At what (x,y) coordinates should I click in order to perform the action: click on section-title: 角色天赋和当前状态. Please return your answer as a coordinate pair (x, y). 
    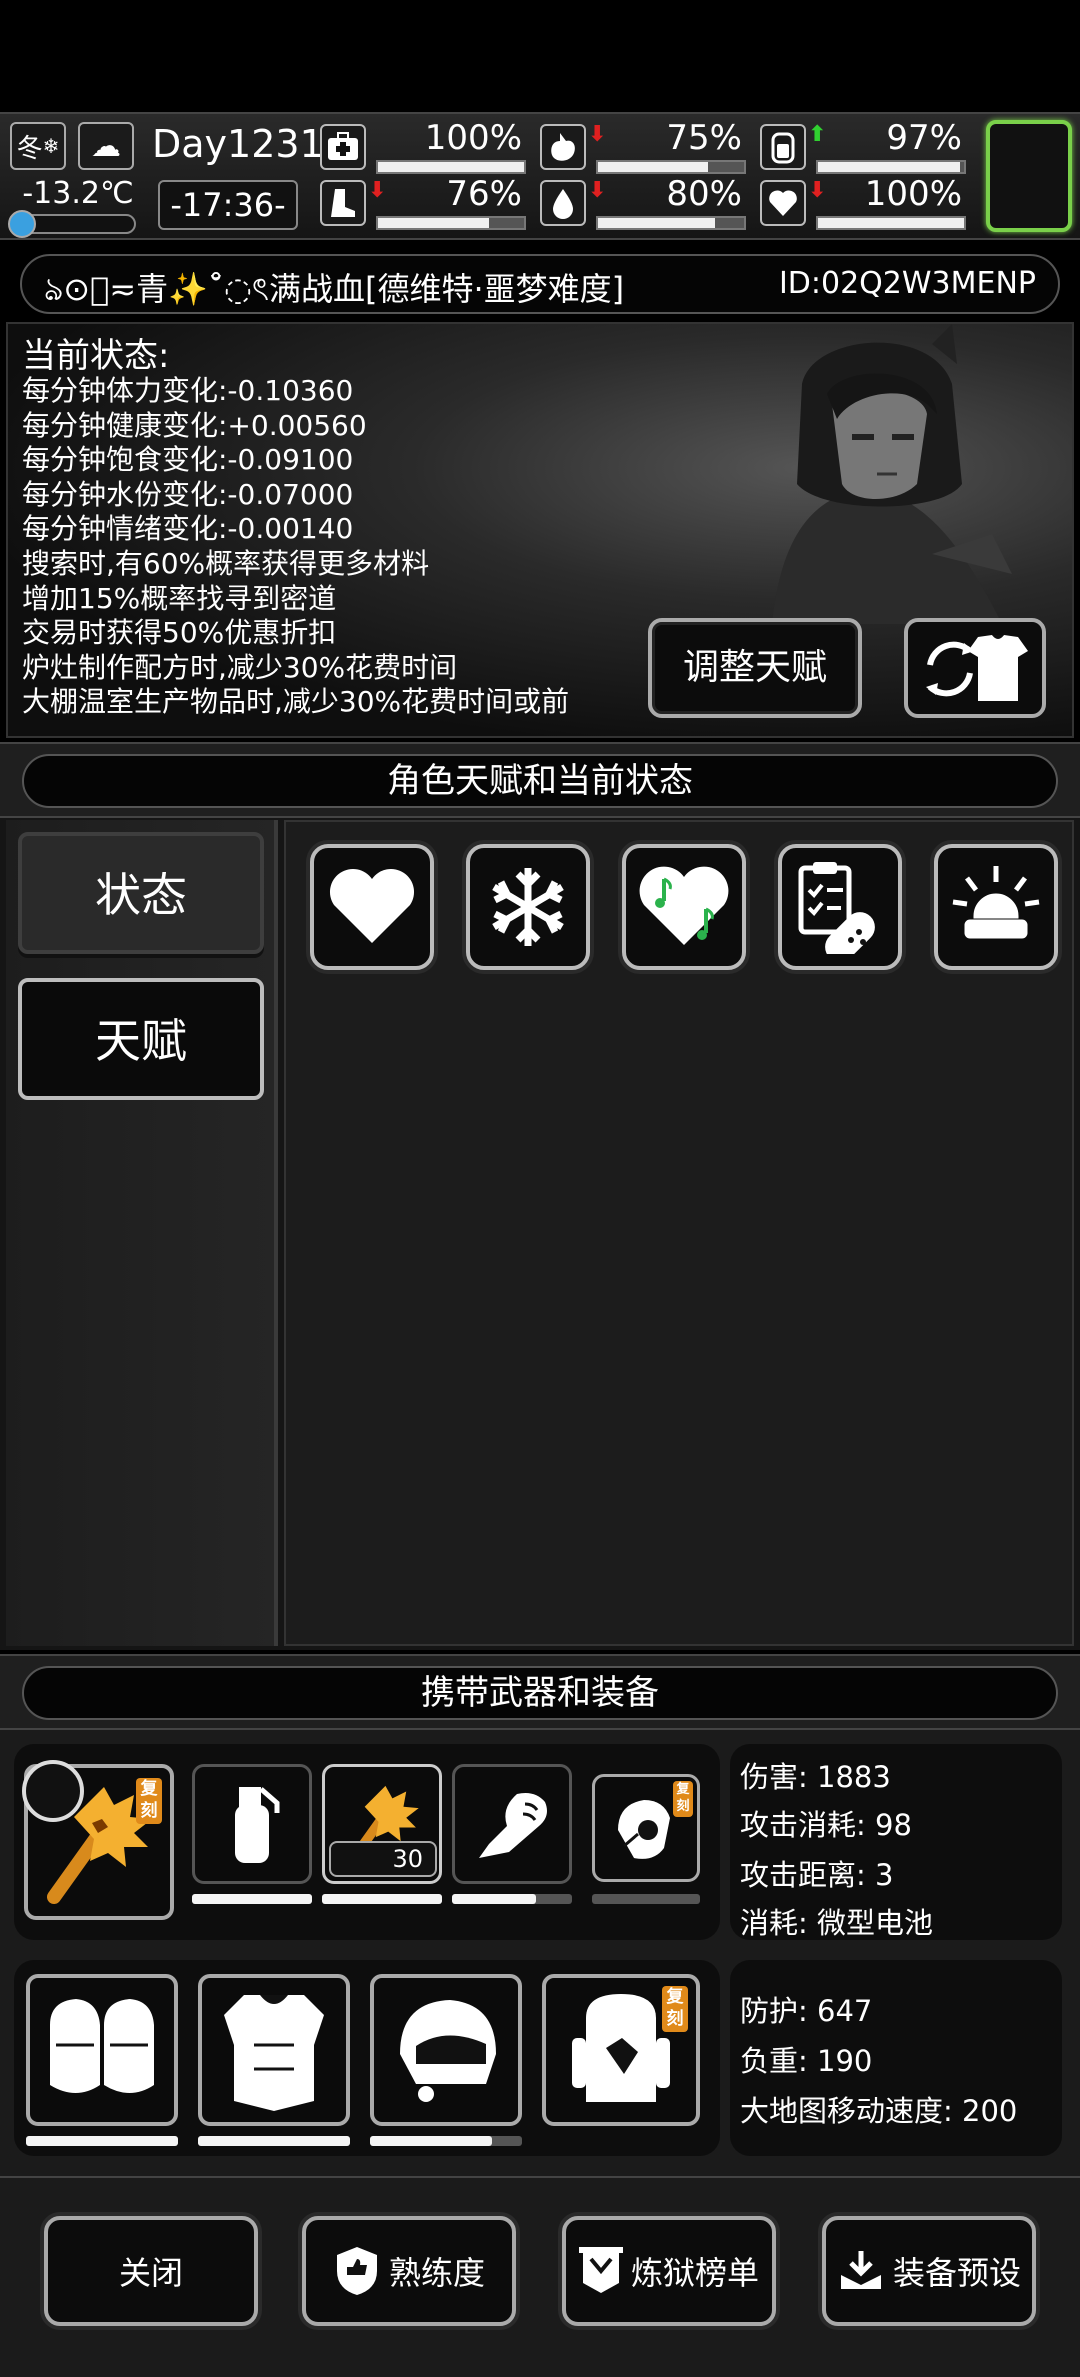
    Looking at the image, I should click on (540, 781).